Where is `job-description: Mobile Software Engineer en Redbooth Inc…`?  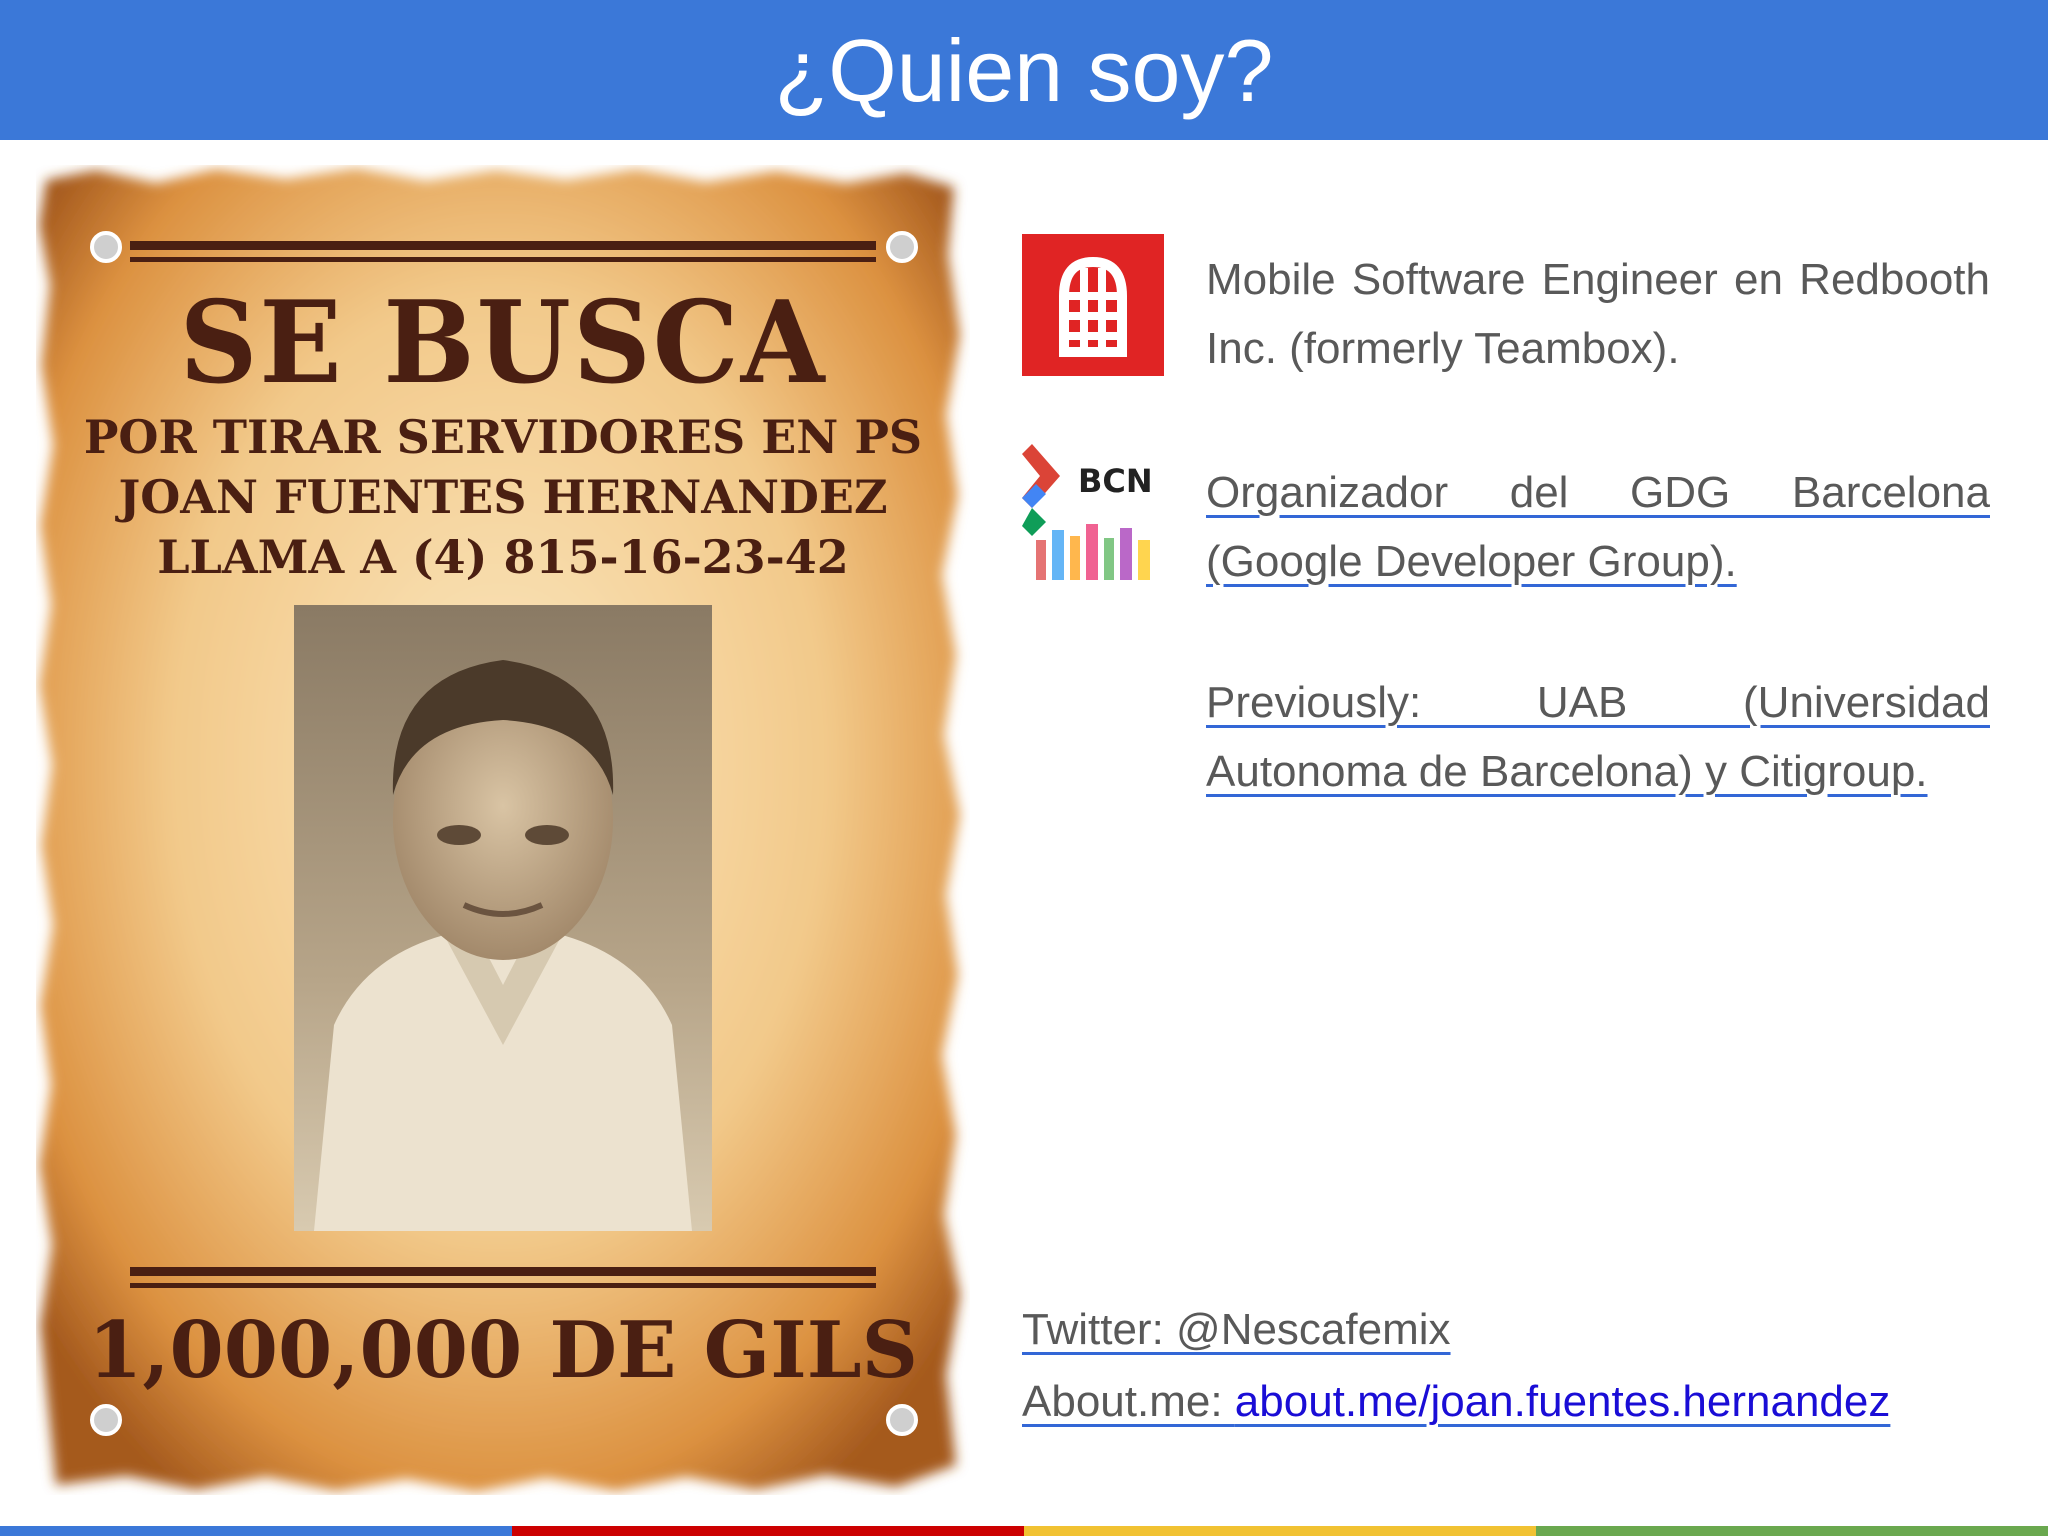
job-description: Mobile Software Engineer en Redbooth Inc… is located at coordinates (1598, 314).